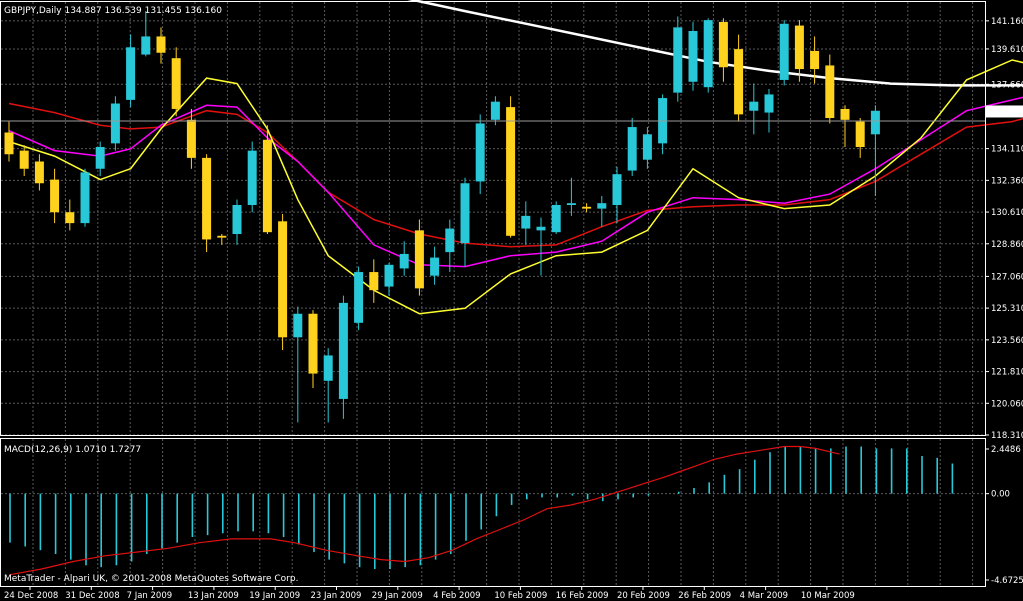 This screenshot has height=601, width=1023. What do you see at coordinates (1006, 113) in the screenshot?
I see `current-price-label: 136.160` at bounding box center [1006, 113].